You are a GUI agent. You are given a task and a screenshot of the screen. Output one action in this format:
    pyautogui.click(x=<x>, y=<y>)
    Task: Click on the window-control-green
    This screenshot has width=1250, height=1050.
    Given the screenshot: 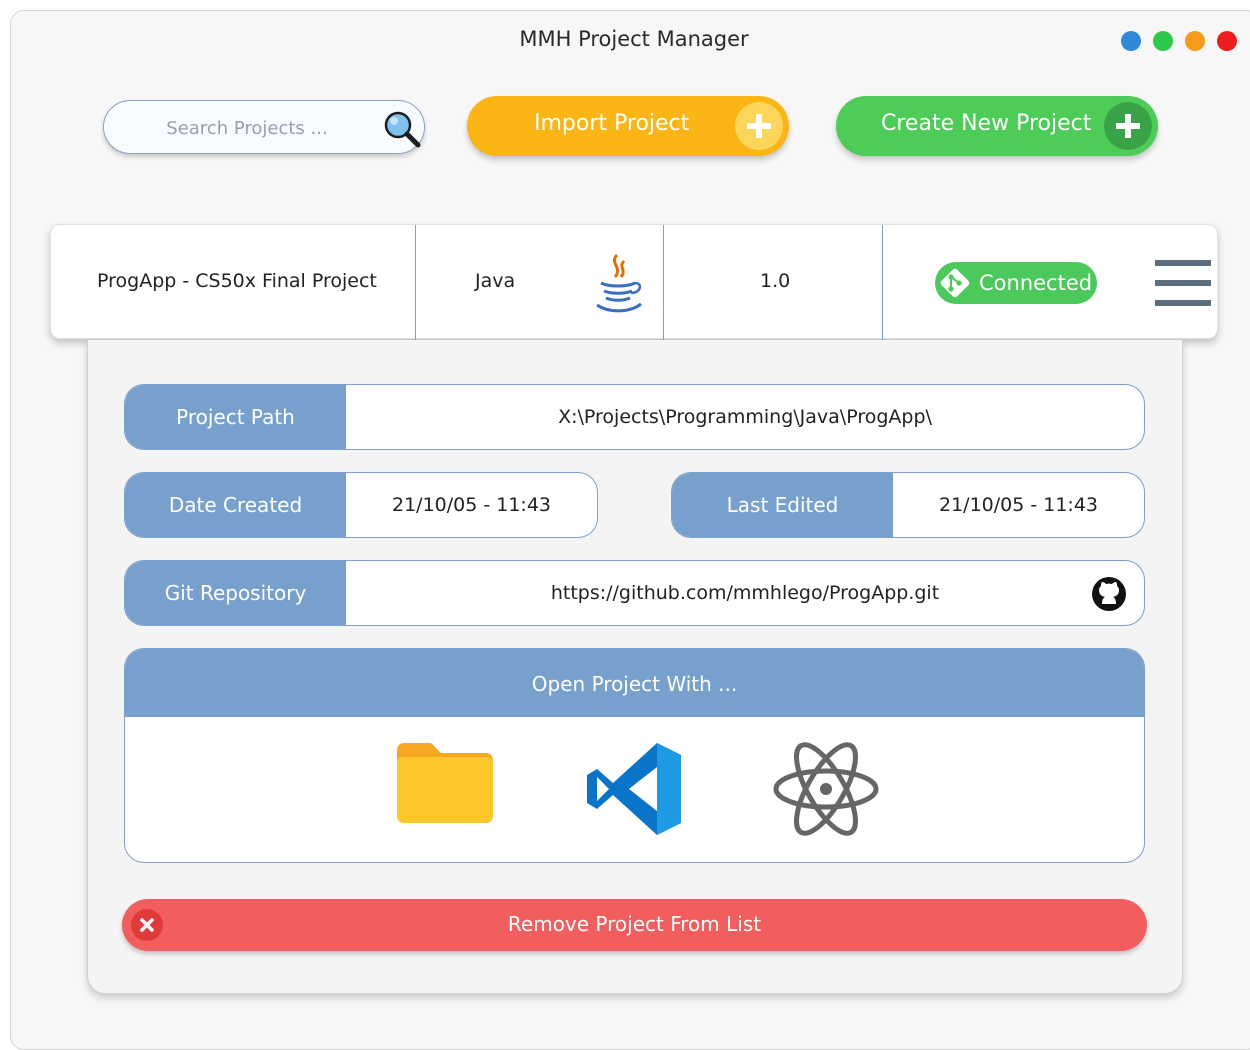 What is the action you would take?
    pyautogui.click(x=1163, y=41)
    